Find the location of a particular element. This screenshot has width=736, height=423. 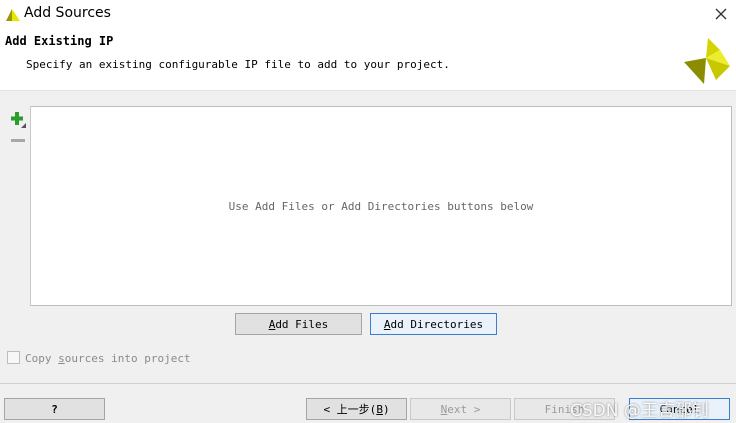

page-title: Add Existing IP is located at coordinates (59, 41).